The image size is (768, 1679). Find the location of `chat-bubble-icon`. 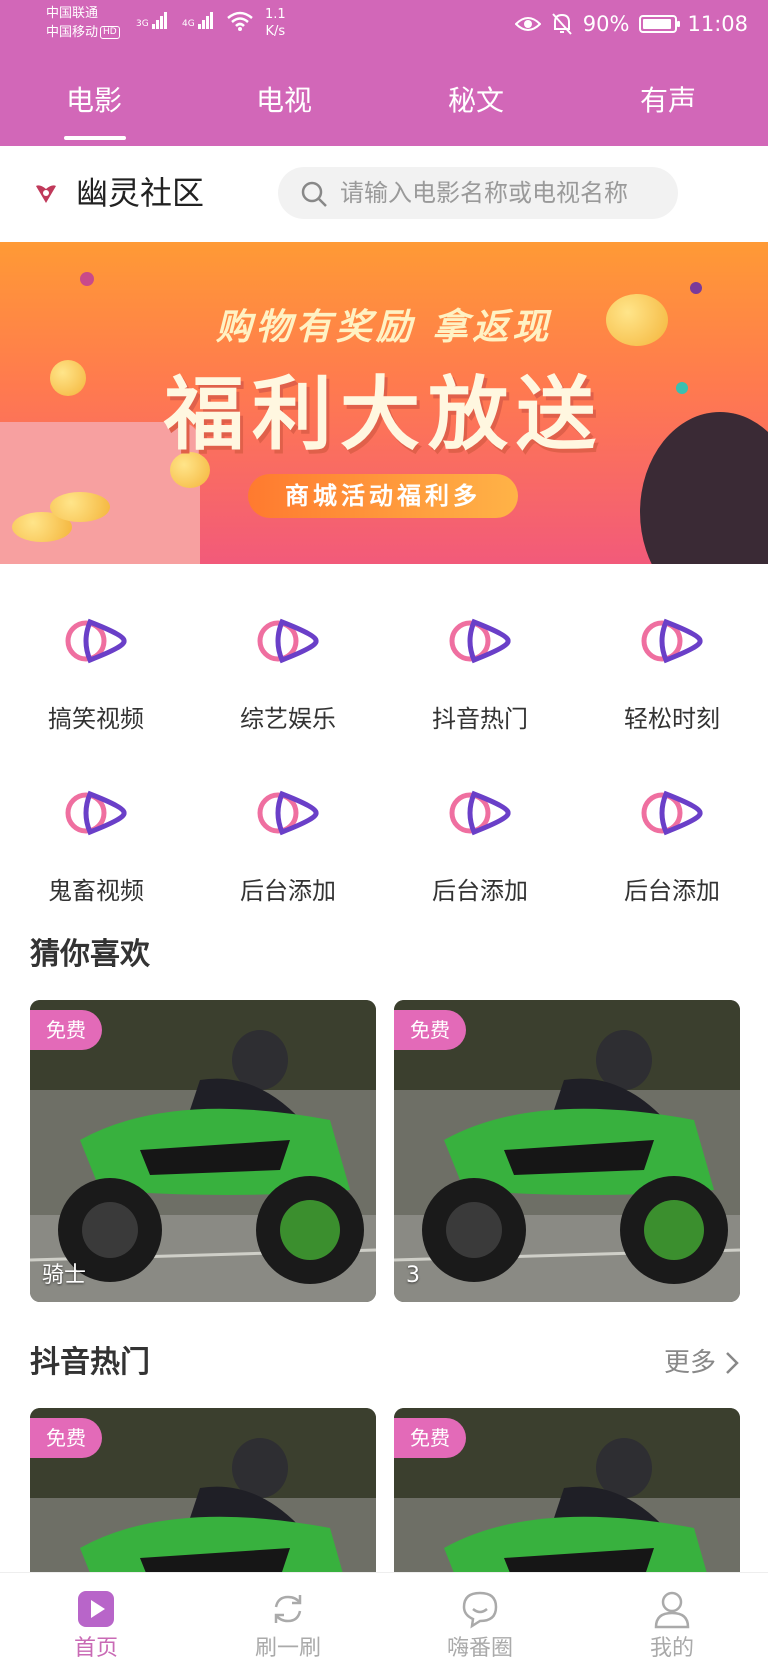

chat-bubble-icon is located at coordinates (480, 1610).